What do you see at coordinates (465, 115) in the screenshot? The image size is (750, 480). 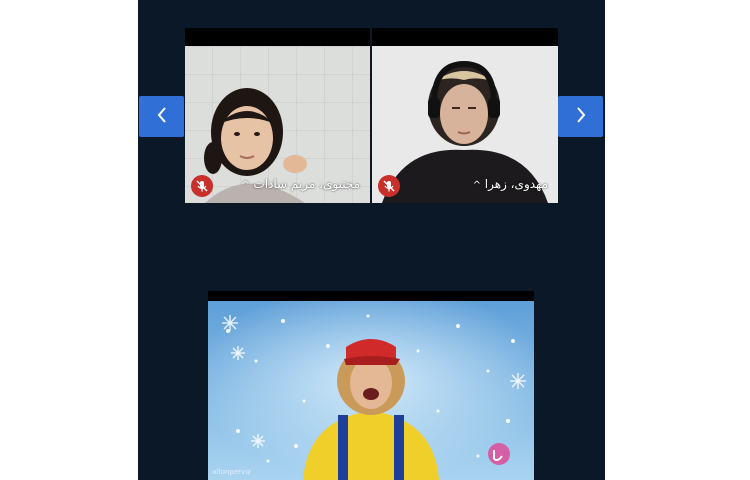 I see `participant-tile: مهدوی، زهرا ^` at bounding box center [465, 115].